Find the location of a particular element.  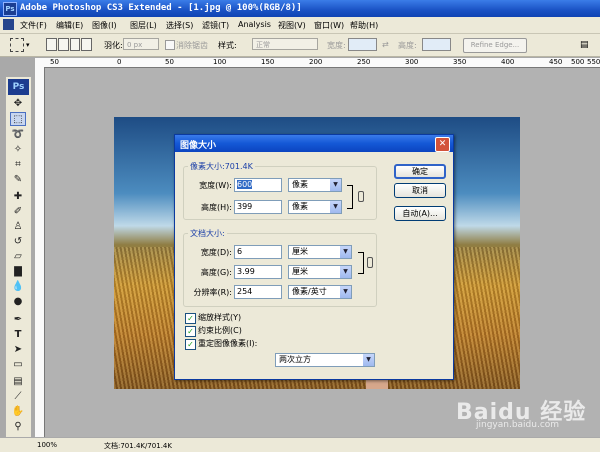

subtract-selection-icon is located at coordinates (75, 44).